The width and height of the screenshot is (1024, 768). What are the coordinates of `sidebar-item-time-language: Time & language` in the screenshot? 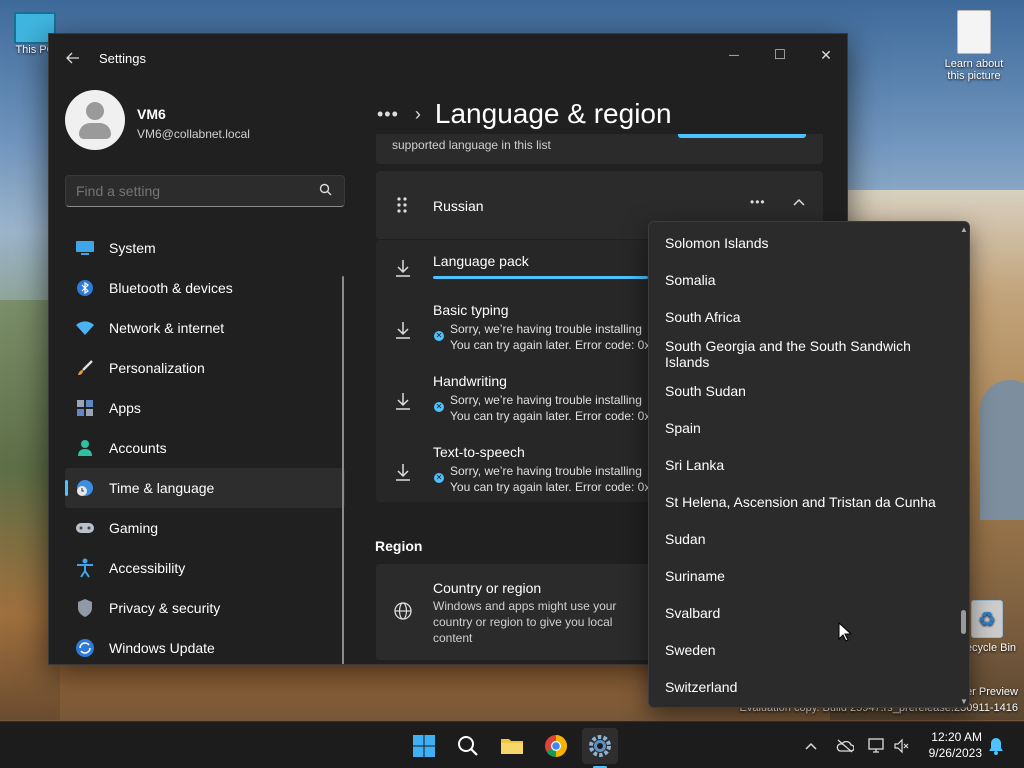 It's located at (205, 488).